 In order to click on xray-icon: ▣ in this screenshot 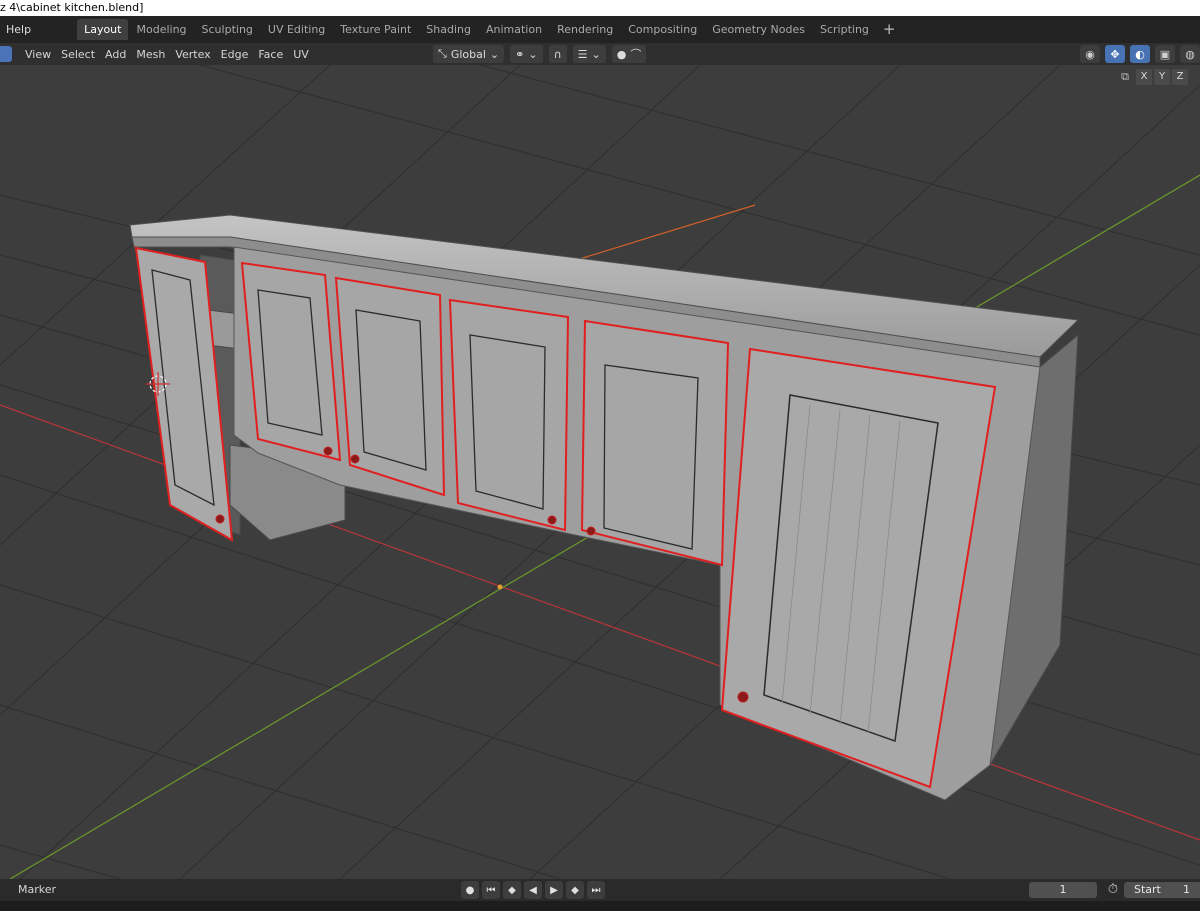, I will do `click(1165, 54)`.